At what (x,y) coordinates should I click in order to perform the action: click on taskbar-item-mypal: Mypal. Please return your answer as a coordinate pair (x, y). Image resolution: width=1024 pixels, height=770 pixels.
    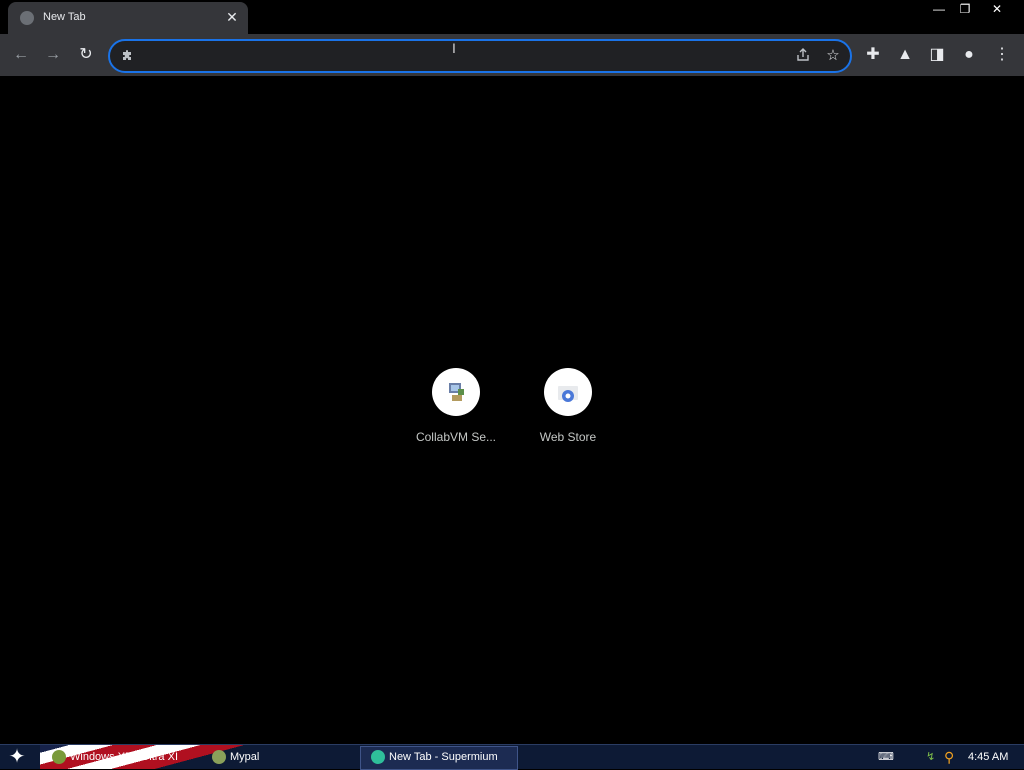
    Looking at the image, I should click on (235, 757).